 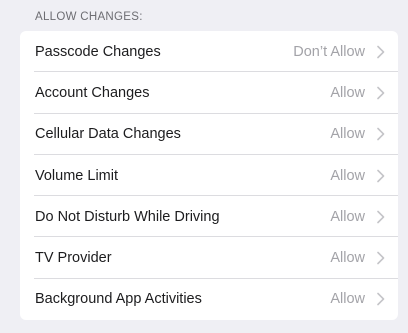 What do you see at coordinates (118, 299) in the screenshot?
I see `row-label: Background App Activities` at bounding box center [118, 299].